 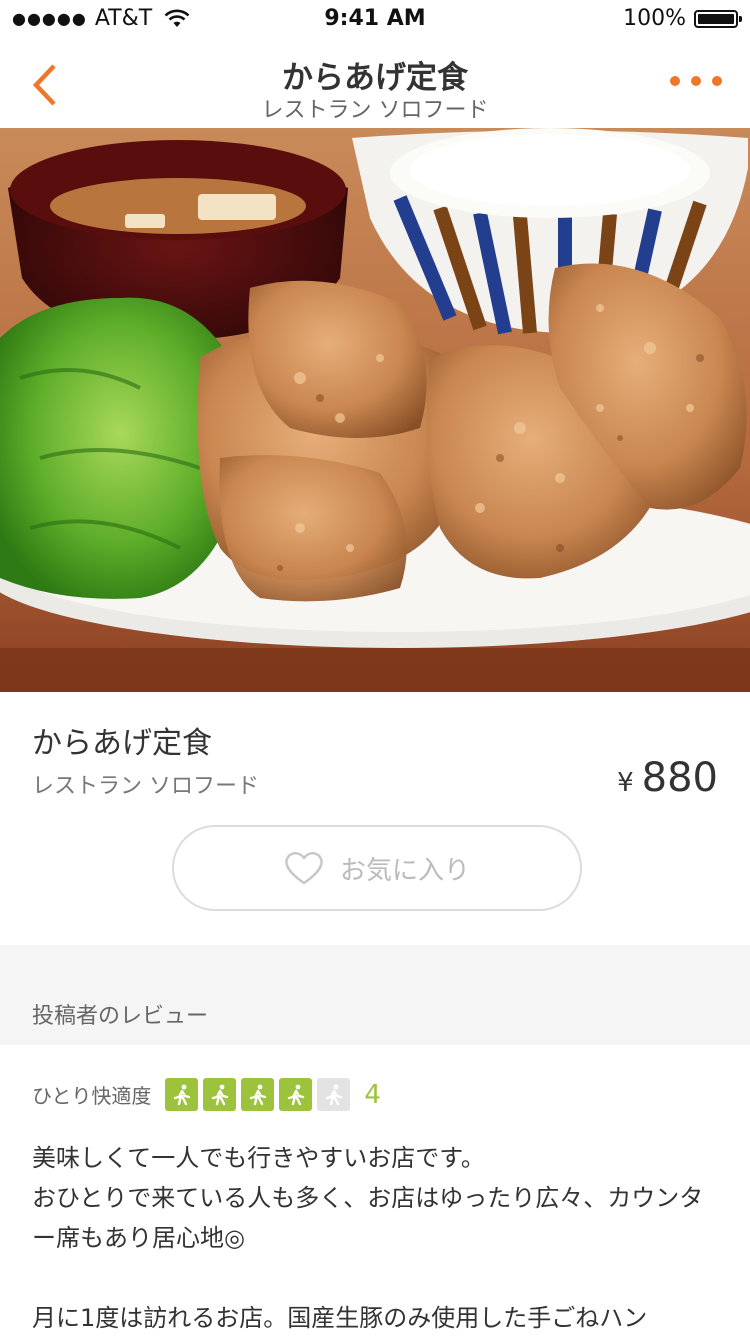 I want to click on rating-icons, so click(x=258, y=1094).